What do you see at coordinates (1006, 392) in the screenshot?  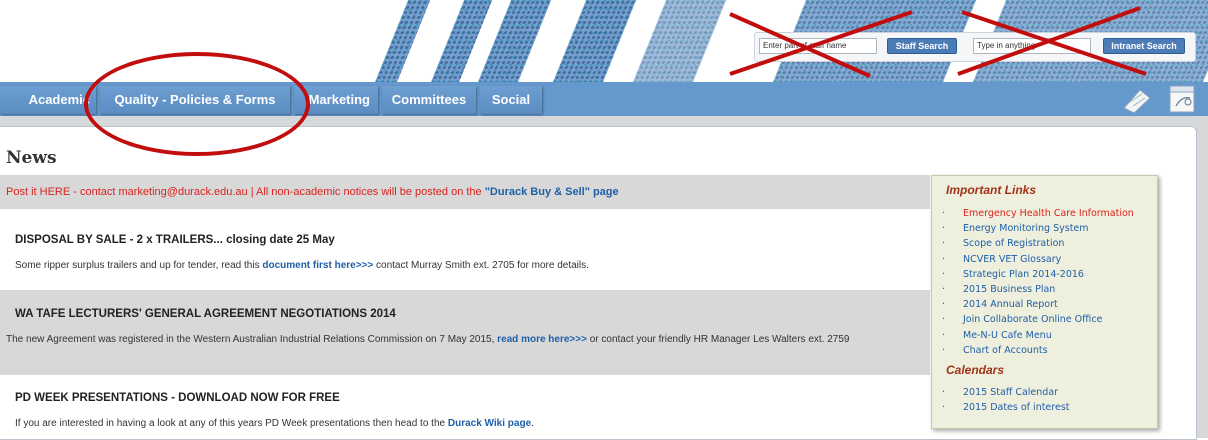 I see `link-item: · 2015 Staff Calendar` at bounding box center [1006, 392].